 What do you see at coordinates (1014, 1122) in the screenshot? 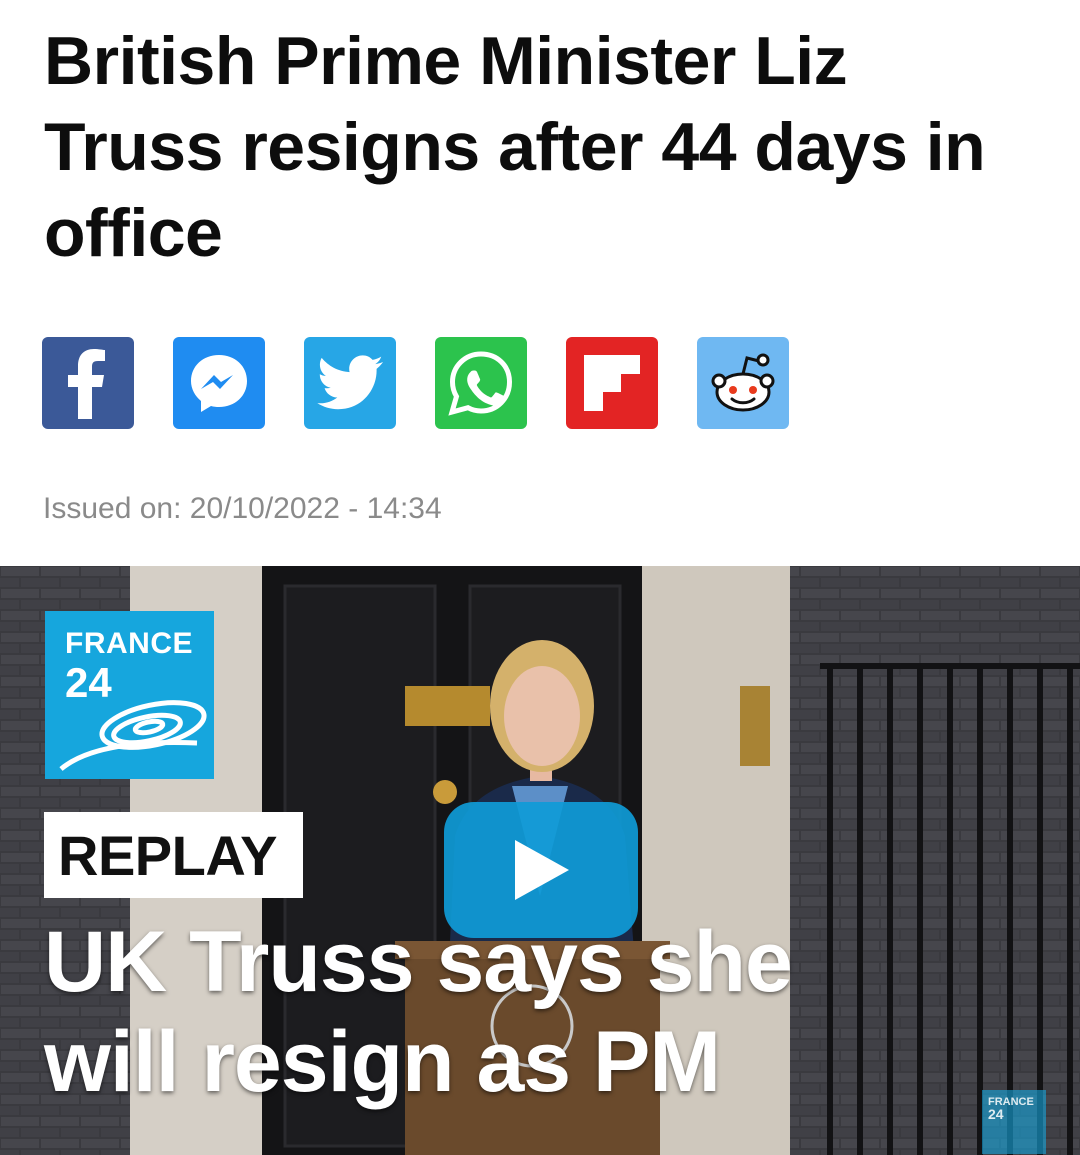
I see `france24-watermark: FRANCE 24` at bounding box center [1014, 1122].